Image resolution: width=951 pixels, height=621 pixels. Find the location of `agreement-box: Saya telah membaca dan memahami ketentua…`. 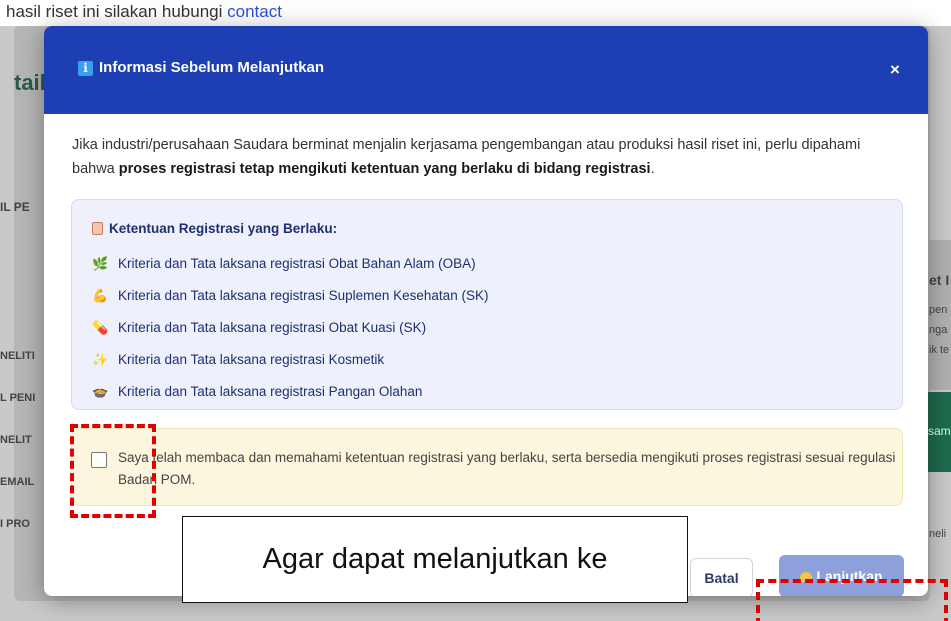

agreement-box: Saya telah membaca dan memahami ketentua… is located at coordinates (487, 467).